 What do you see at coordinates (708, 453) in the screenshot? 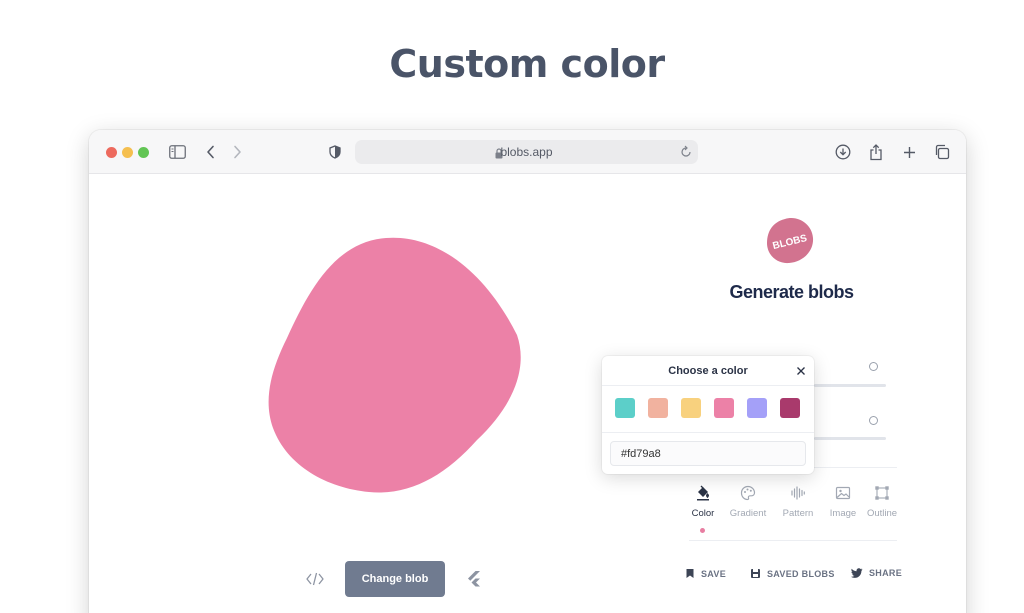
I see `hex-color-input` at bounding box center [708, 453].